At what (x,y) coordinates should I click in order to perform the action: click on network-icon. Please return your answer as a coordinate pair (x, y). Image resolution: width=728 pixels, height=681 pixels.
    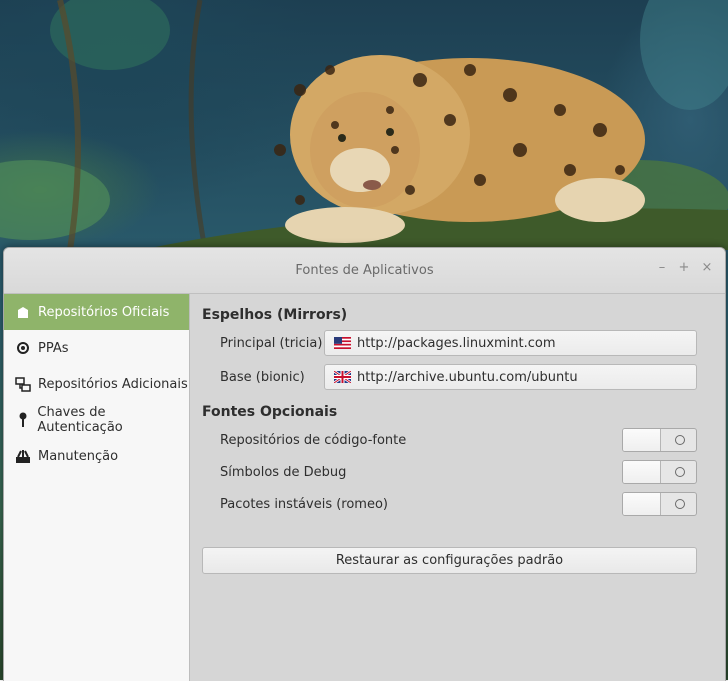
    Looking at the image, I should click on (23, 384).